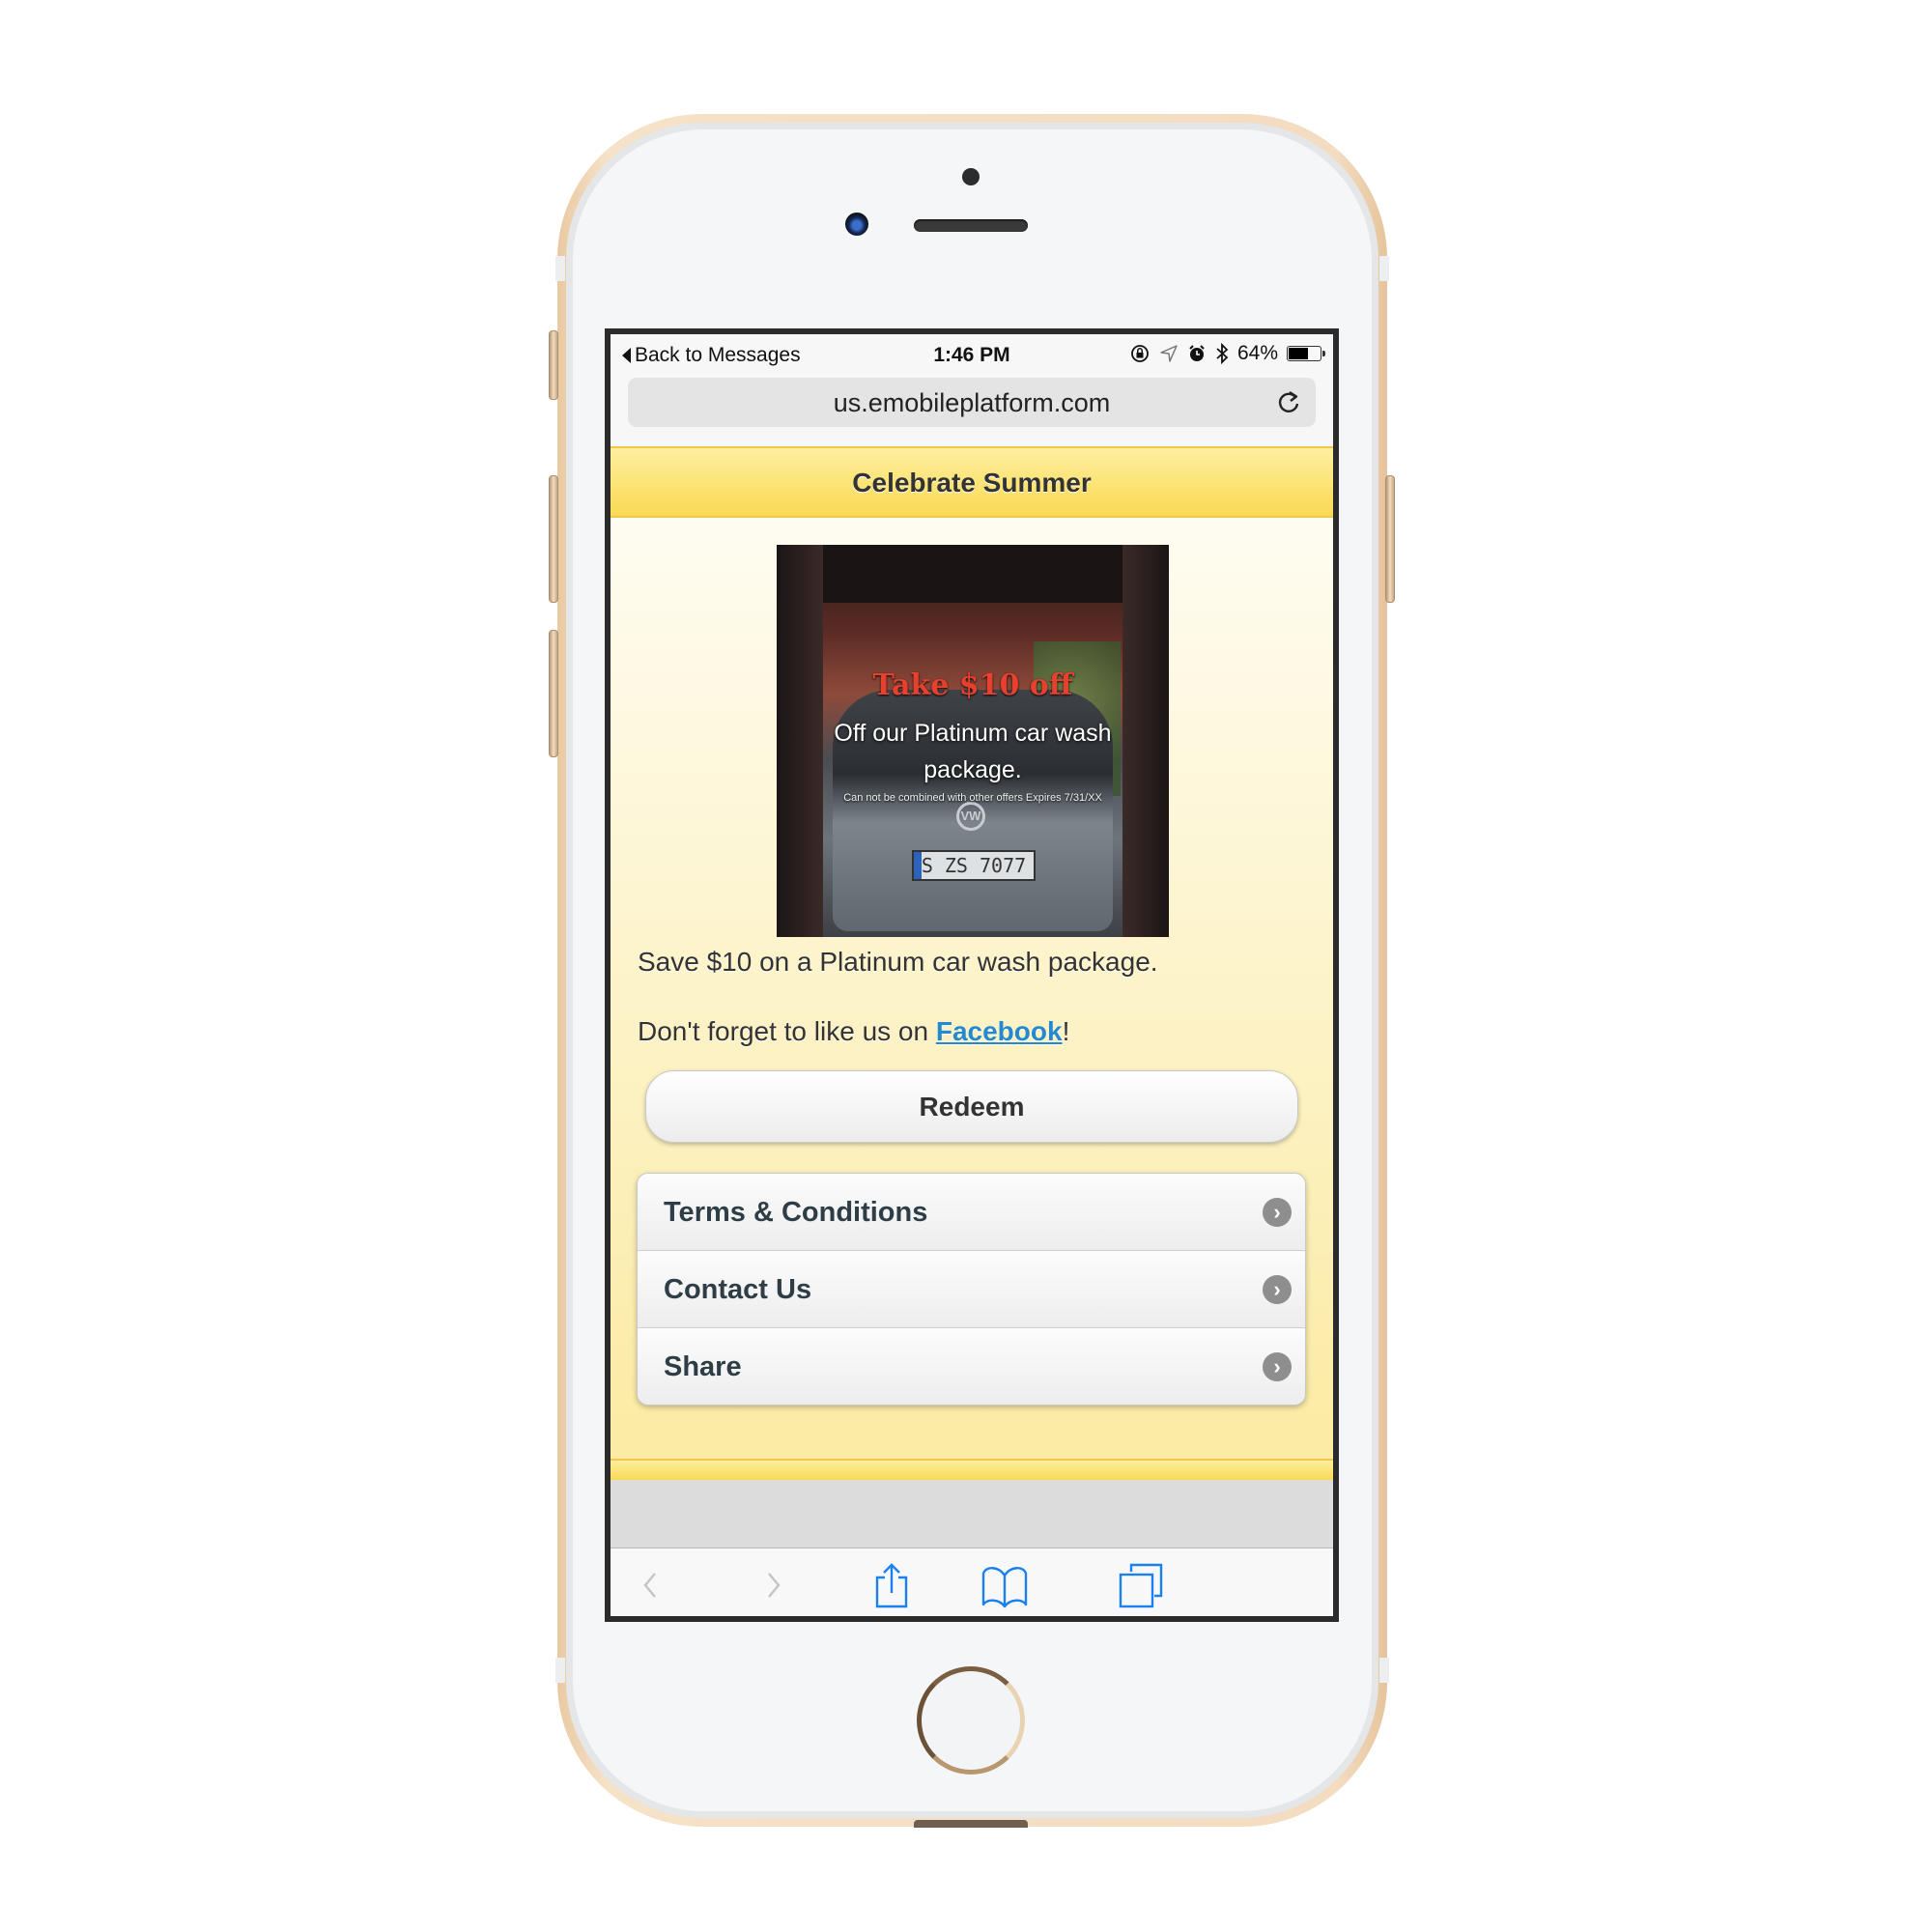 The height and width of the screenshot is (1932, 1932). What do you see at coordinates (1288, 401) in the screenshot?
I see `reload-icon` at bounding box center [1288, 401].